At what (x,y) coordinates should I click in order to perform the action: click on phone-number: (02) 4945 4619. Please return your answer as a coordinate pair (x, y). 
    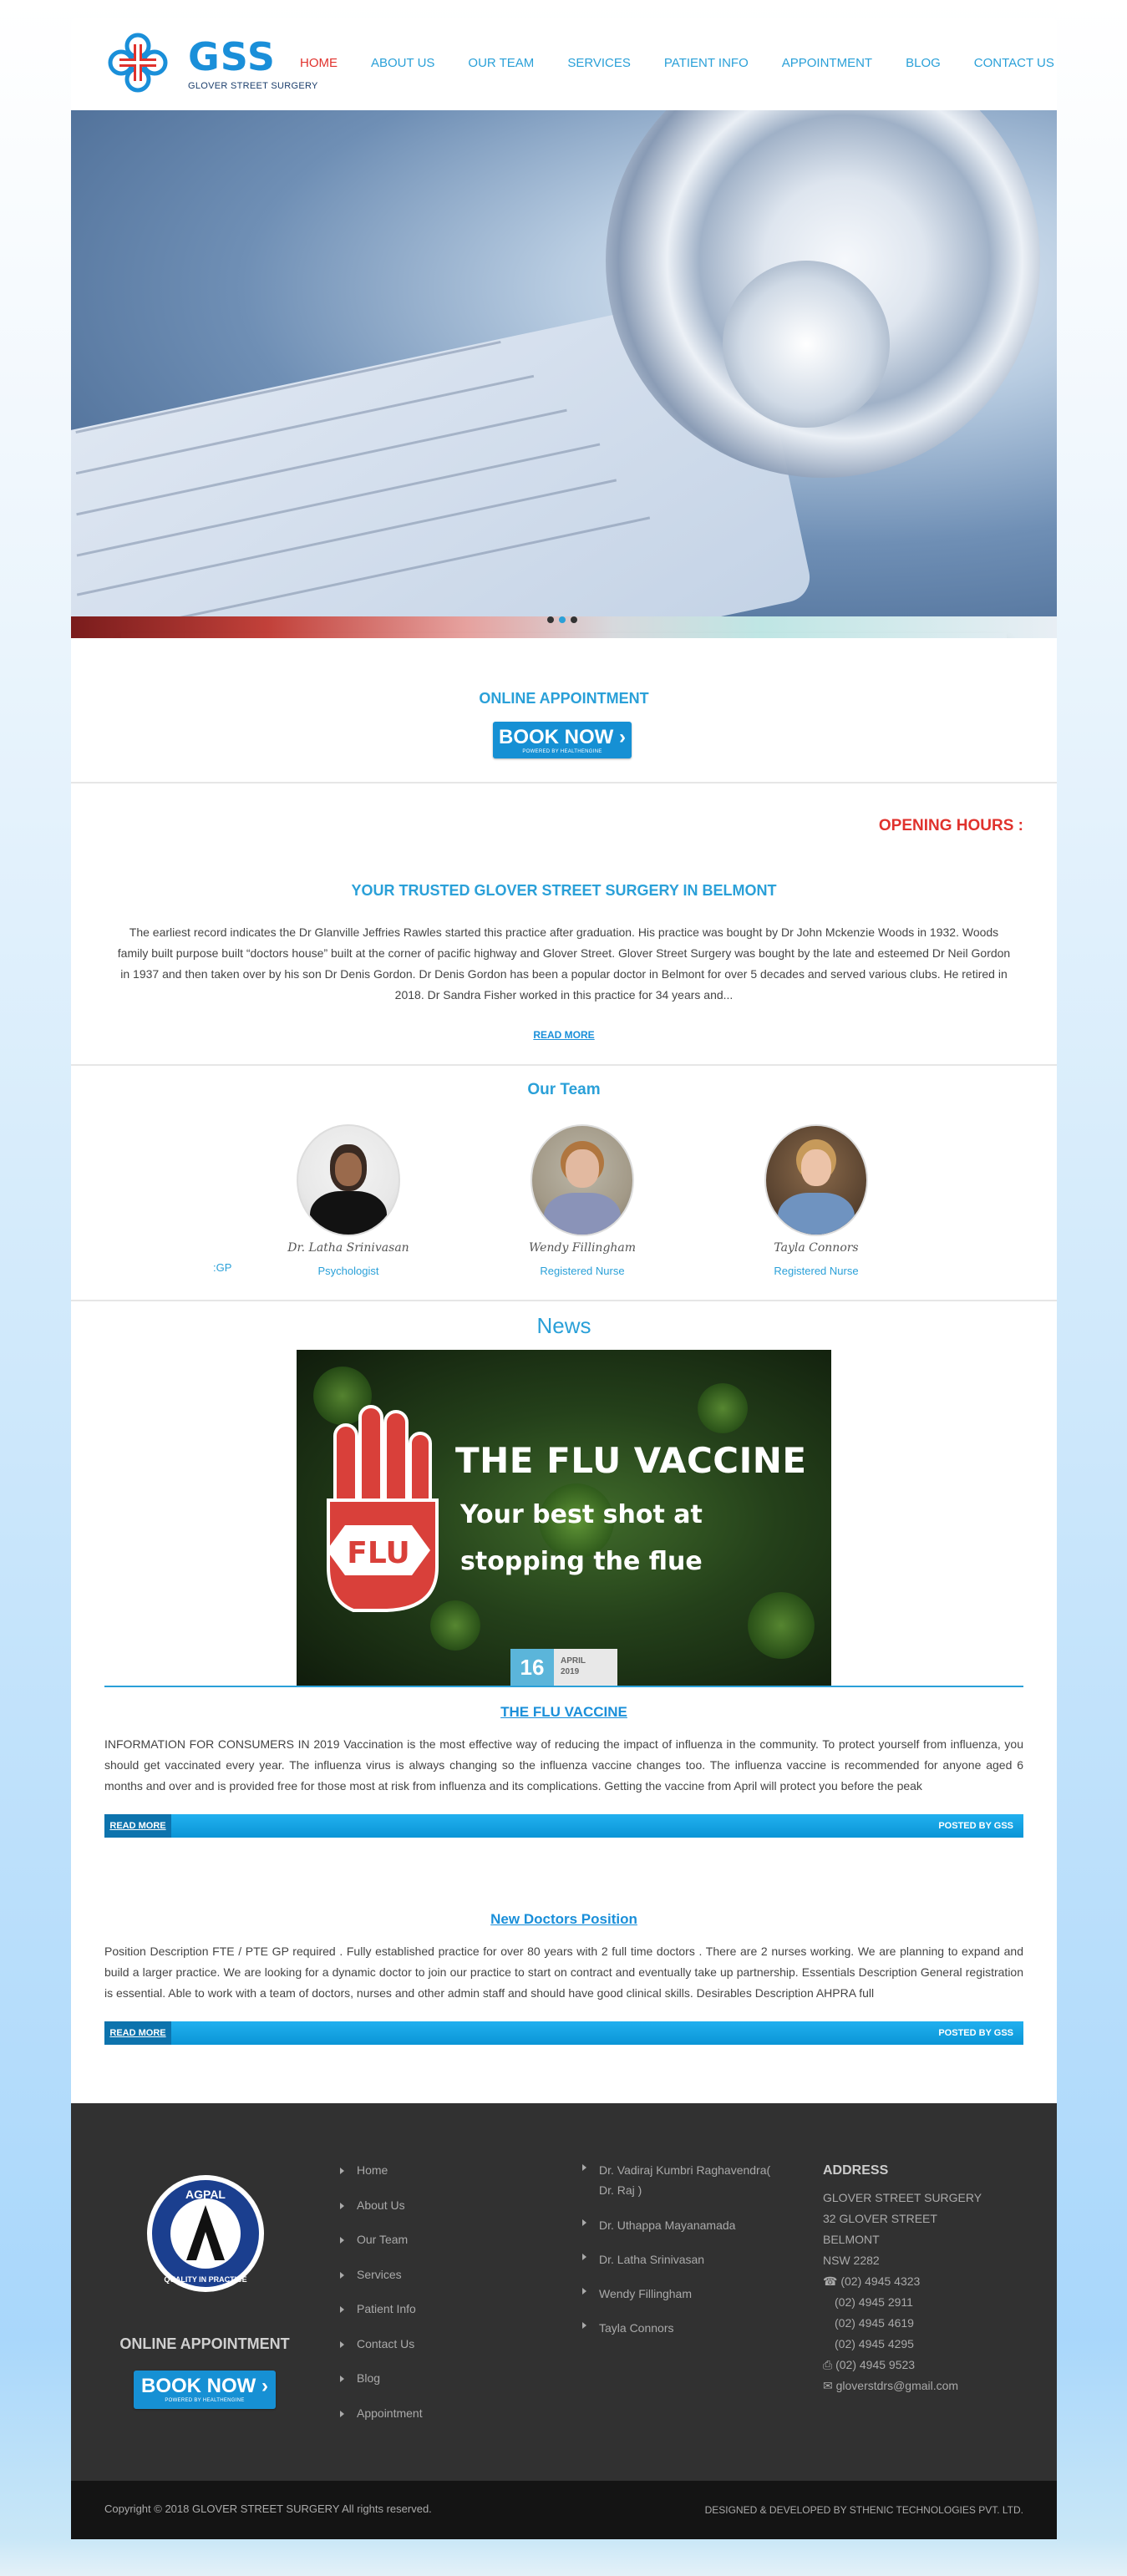
    Looking at the image, I should click on (902, 2323).